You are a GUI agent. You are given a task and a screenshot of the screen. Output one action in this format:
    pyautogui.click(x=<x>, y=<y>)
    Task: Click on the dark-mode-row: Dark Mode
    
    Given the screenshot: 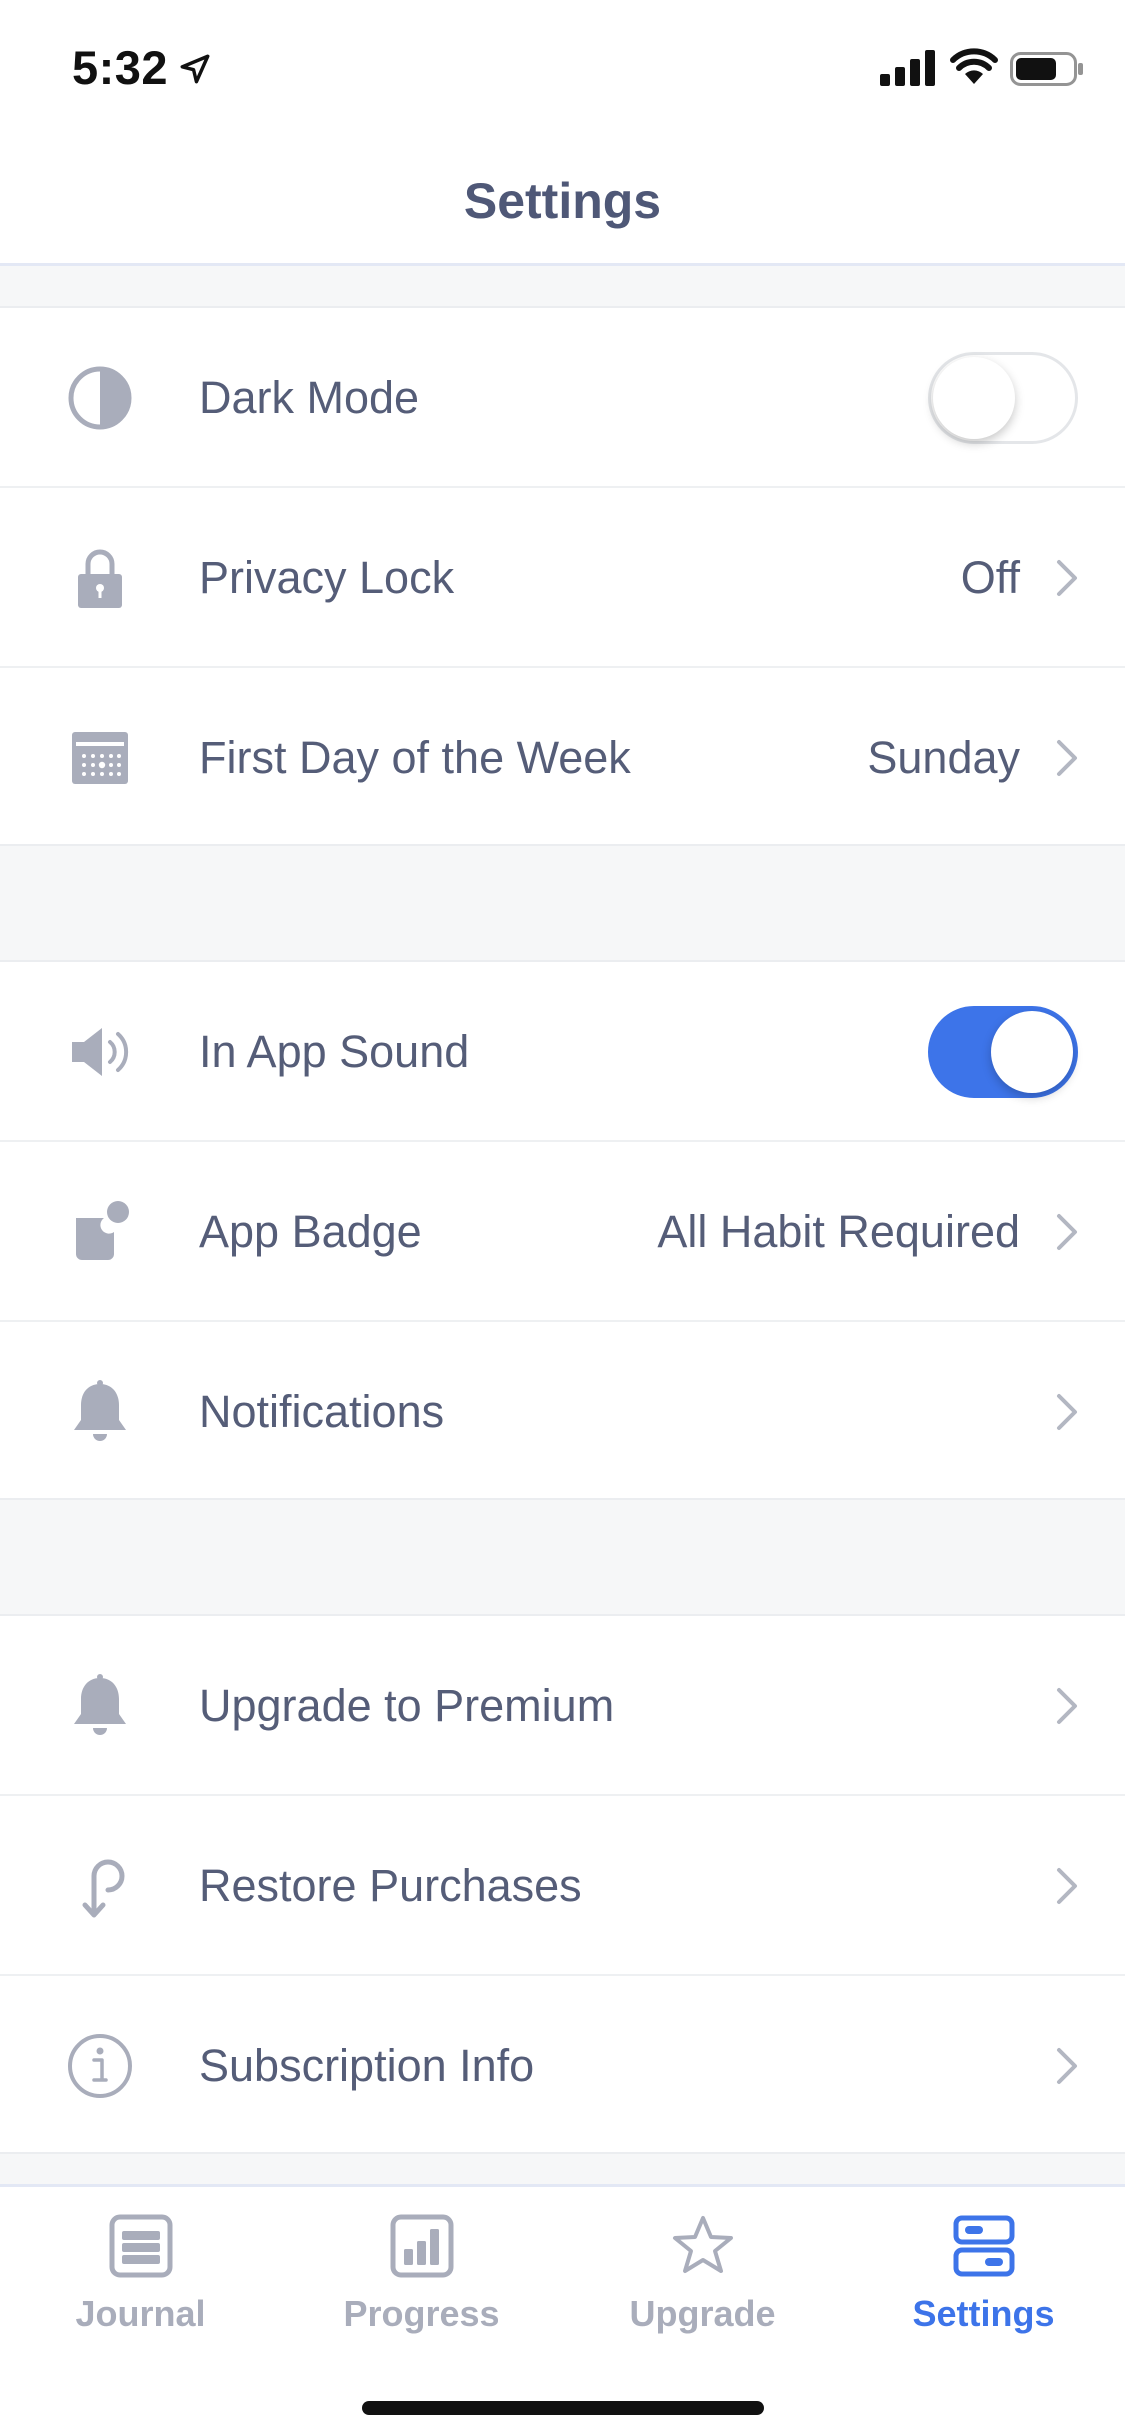 What is the action you would take?
    pyautogui.click(x=562, y=398)
    